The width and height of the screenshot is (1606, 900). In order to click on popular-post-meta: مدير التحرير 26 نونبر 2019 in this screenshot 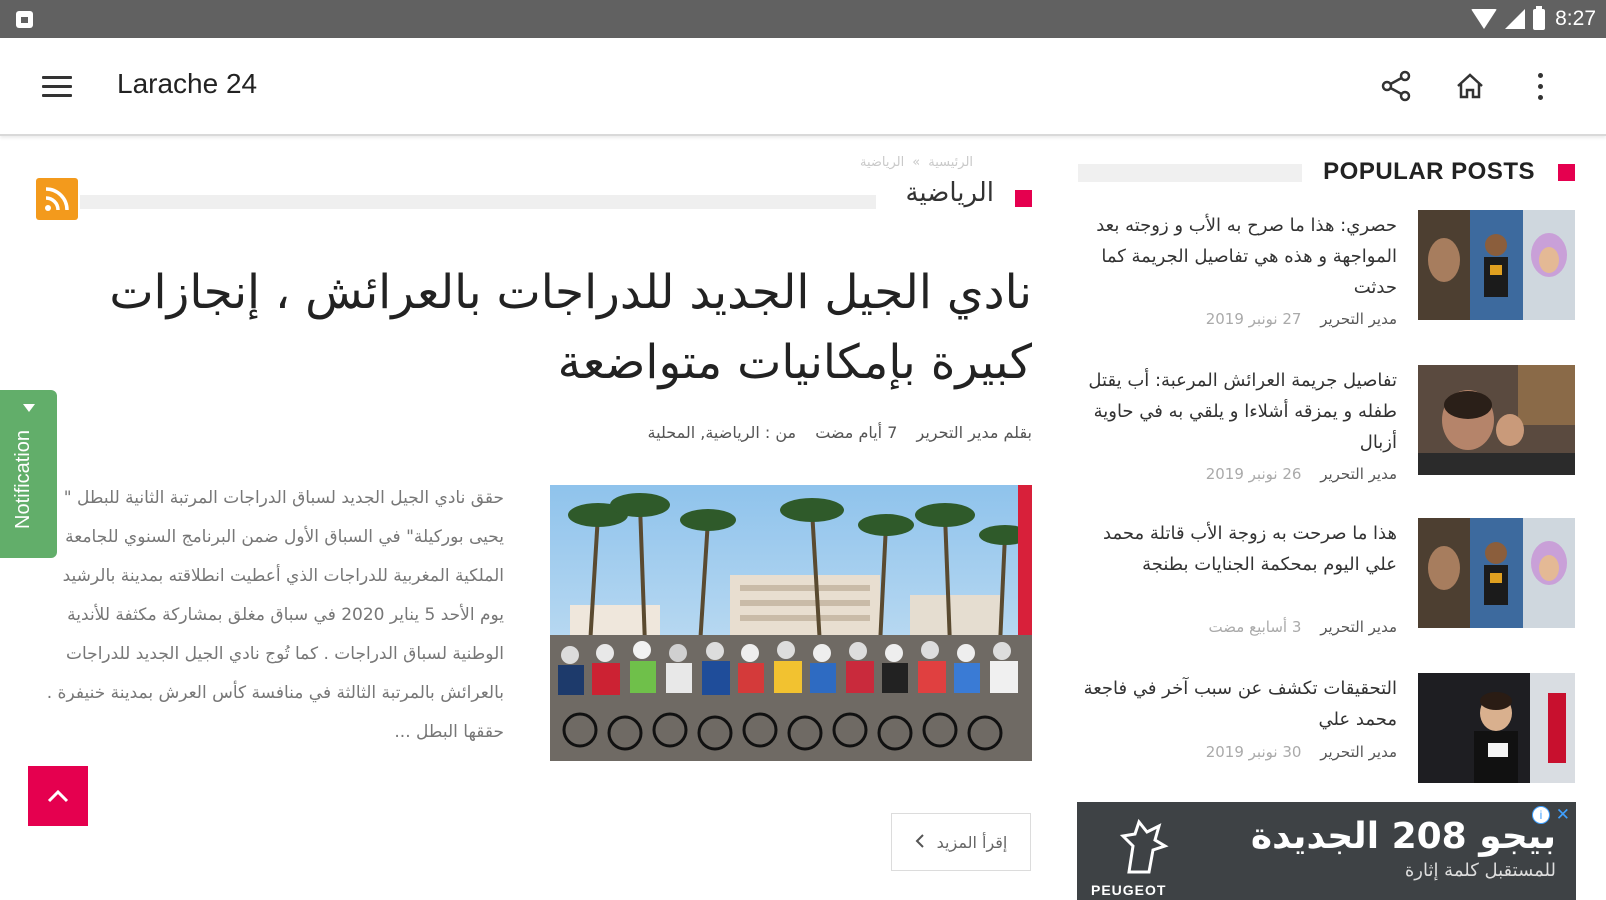, I will do `click(1237, 474)`.